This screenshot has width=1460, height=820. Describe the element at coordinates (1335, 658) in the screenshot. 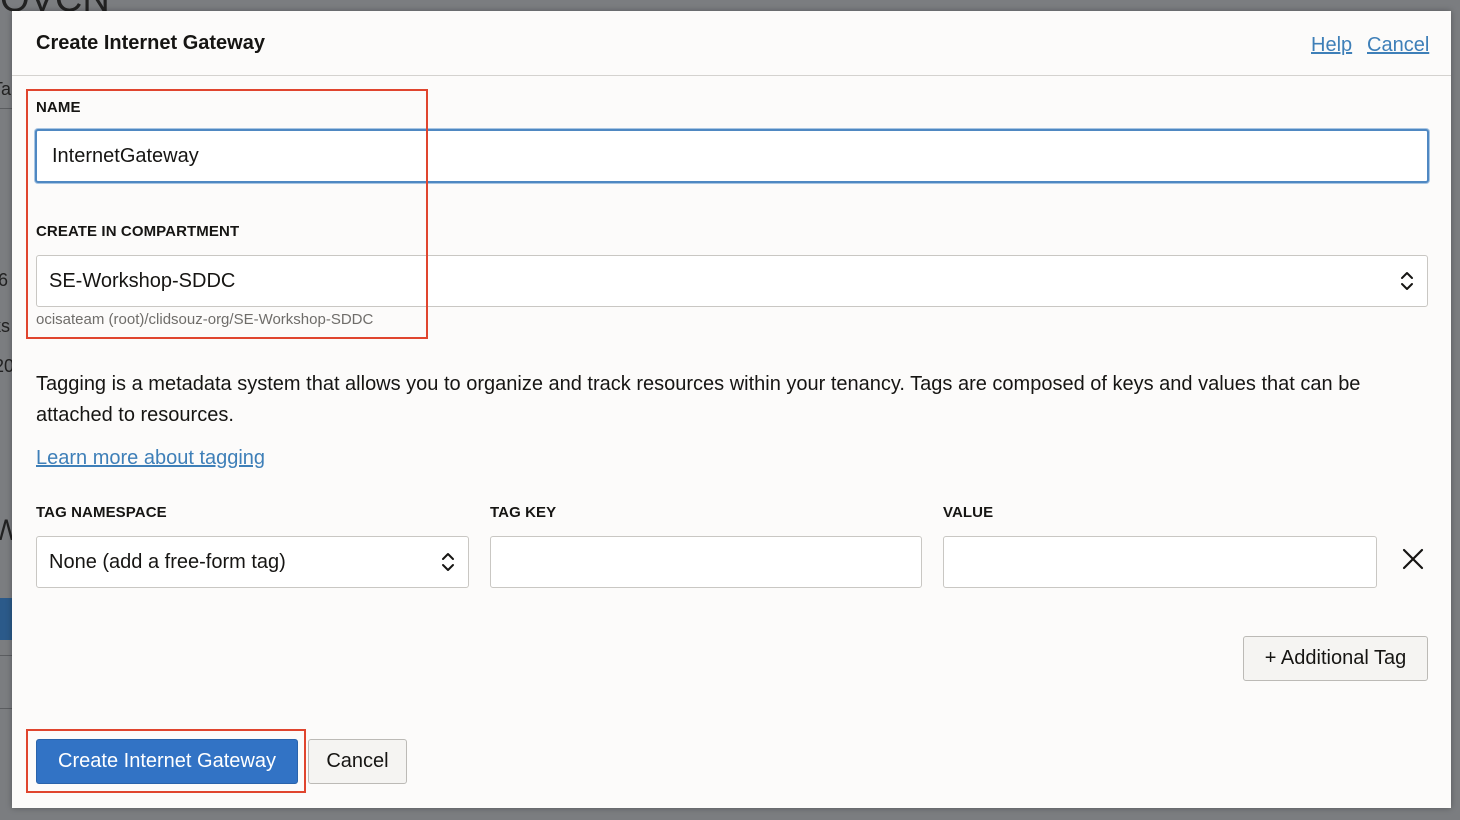

I see `additional-tag-button: + Additional Tag` at that location.